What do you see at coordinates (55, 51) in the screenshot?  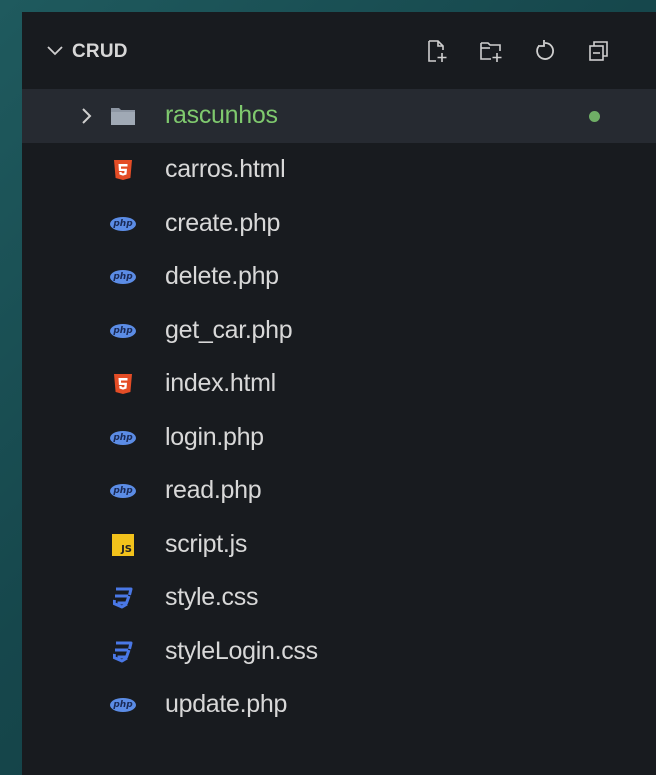 I see `chevron-down-icon` at bounding box center [55, 51].